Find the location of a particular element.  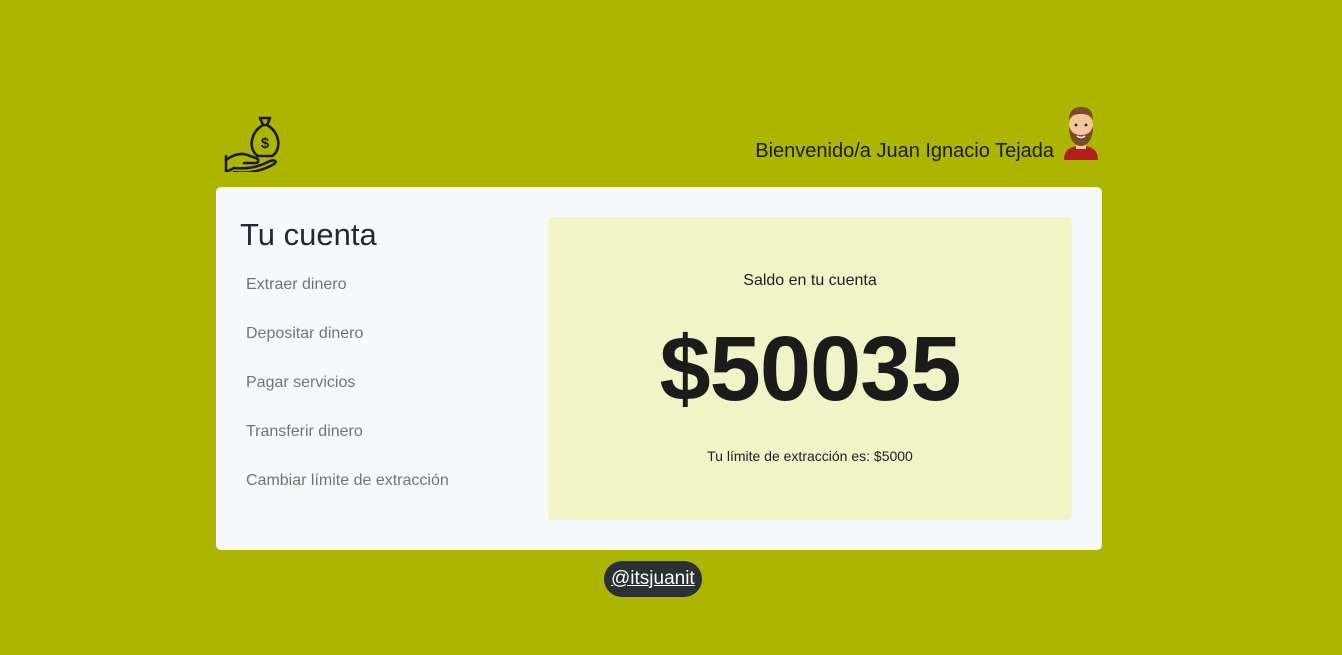

menu-item-cambiar-limite: Cambiar límite de extracción is located at coordinates (347, 495).